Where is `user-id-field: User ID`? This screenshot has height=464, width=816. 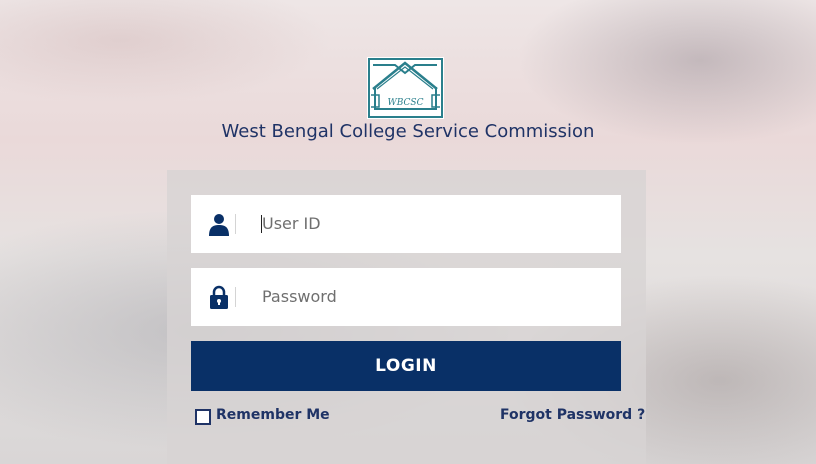
user-id-field: User ID is located at coordinates (406, 224).